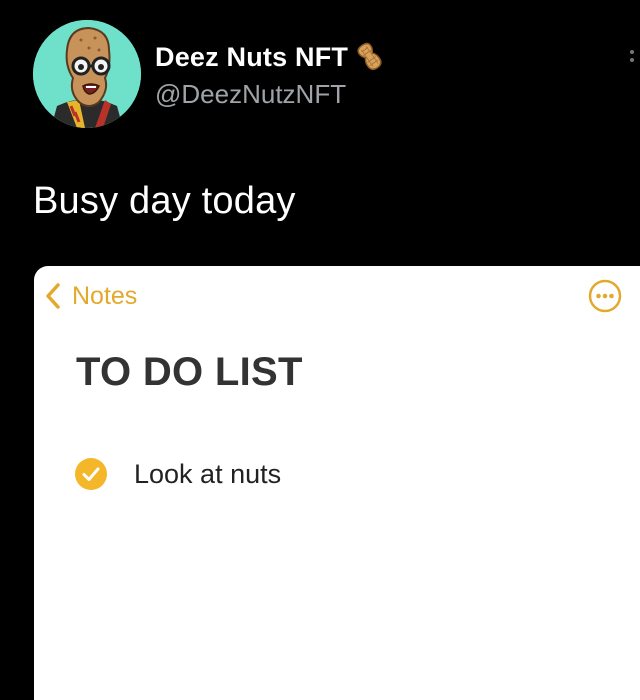 The image size is (640, 700). Describe the element at coordinates (251, 57) in the screenshot. I see `display-name: Deez Nuts NFT` at that location.